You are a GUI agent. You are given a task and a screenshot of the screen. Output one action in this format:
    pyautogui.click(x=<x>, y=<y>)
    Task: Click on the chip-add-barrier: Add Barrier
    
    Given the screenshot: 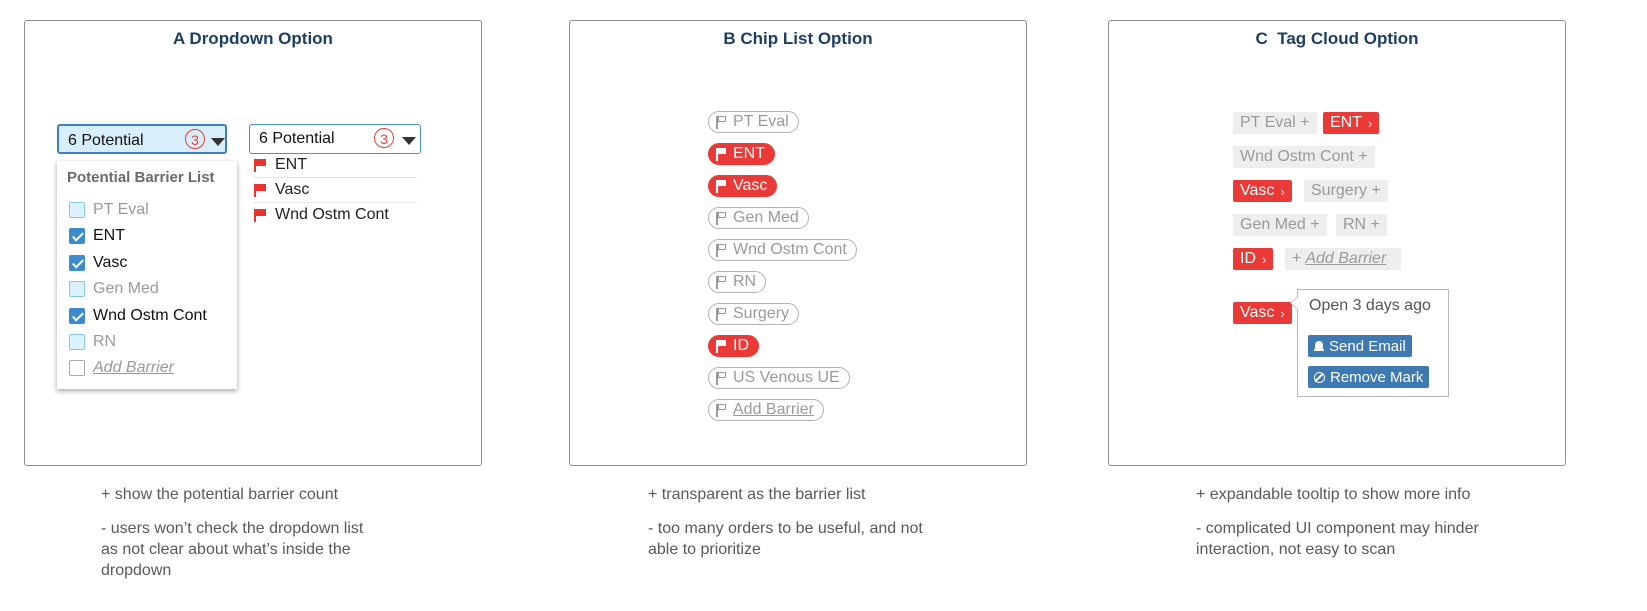 What is the action you would take?
    pyautogui.click(x=766, y=410)
    